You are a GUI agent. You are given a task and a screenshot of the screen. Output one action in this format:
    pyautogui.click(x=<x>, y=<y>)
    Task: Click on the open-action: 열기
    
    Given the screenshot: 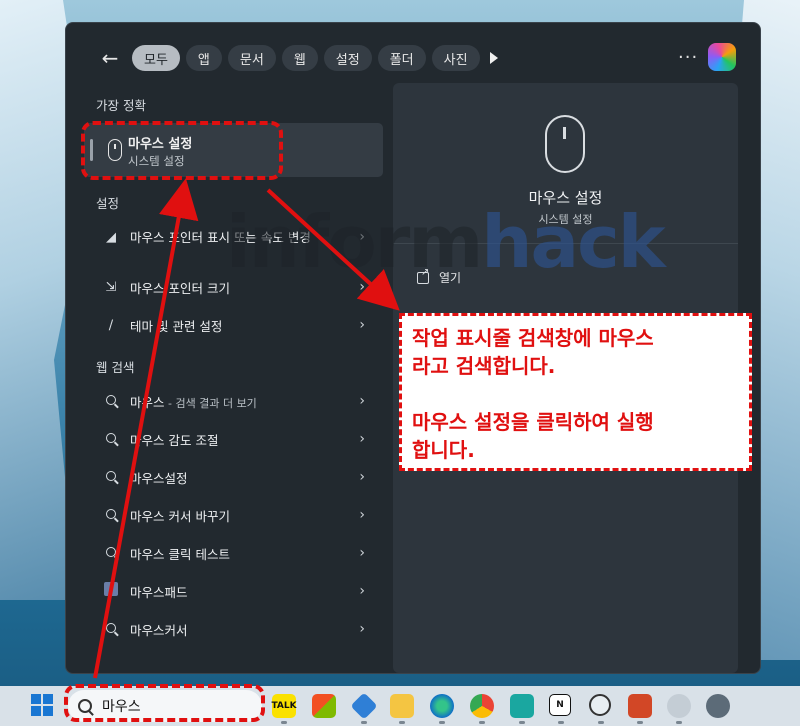 What is the action you would take?
    pyautogui.click(x=439, y=276)
    